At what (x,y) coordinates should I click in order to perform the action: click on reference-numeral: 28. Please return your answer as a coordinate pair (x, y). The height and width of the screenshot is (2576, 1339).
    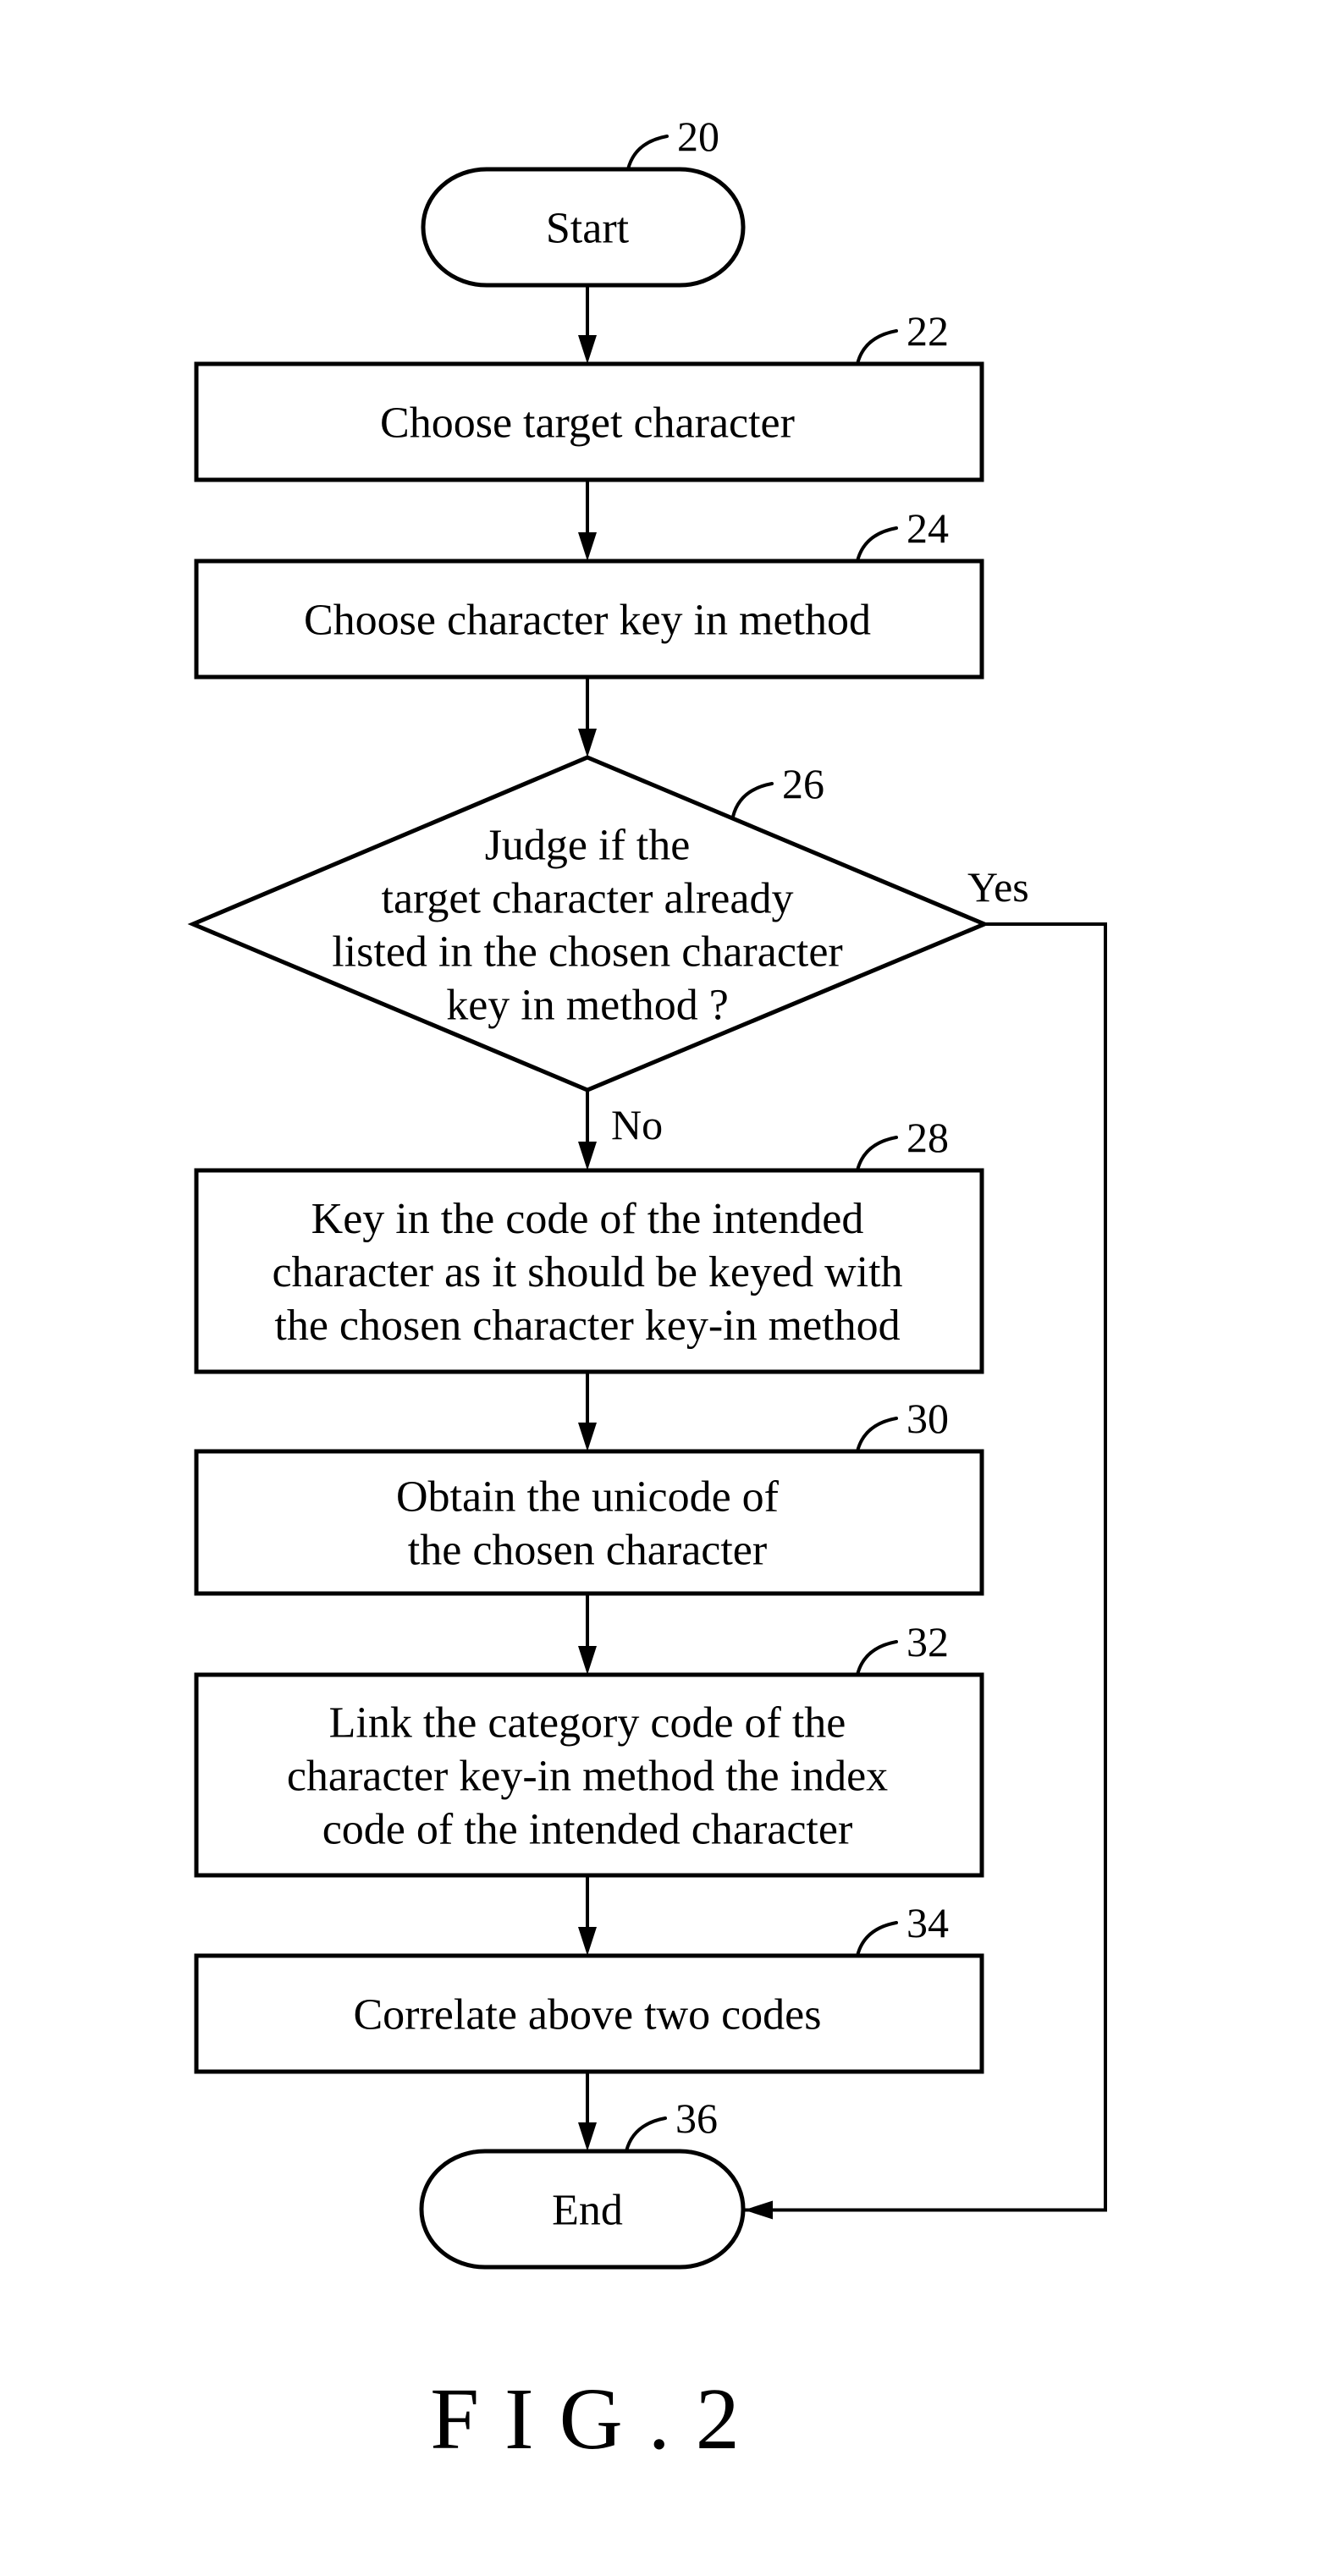
    Looking at the image, I should click on (928, 1137).